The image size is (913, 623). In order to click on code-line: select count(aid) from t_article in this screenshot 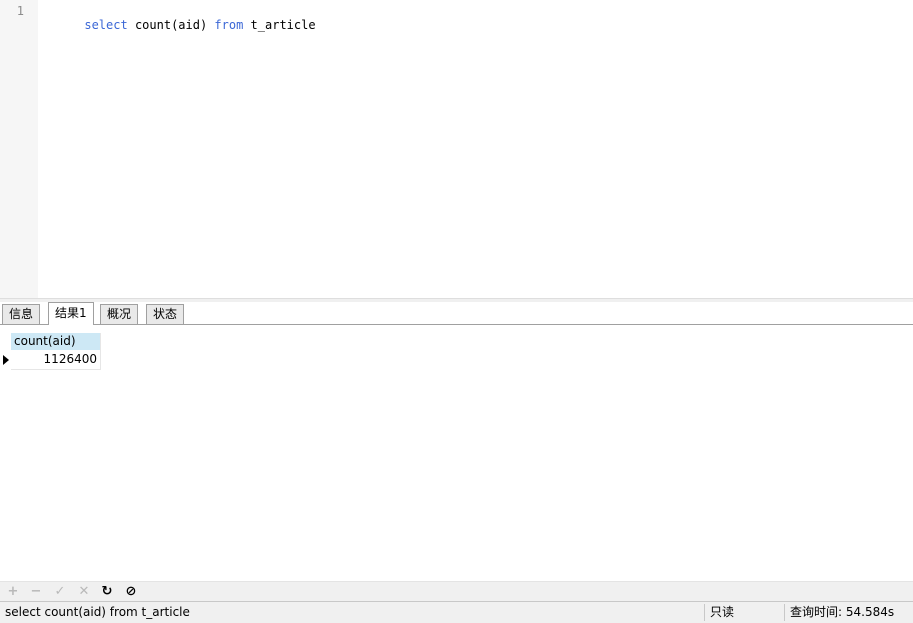, I will do `click(178, 25)`.